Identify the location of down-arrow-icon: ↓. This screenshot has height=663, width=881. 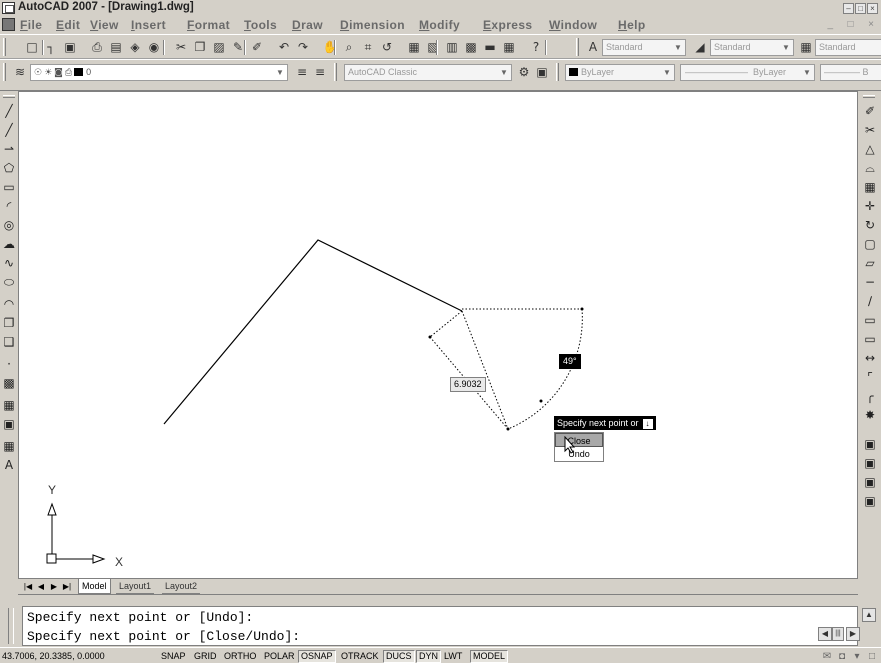
(647, 424).